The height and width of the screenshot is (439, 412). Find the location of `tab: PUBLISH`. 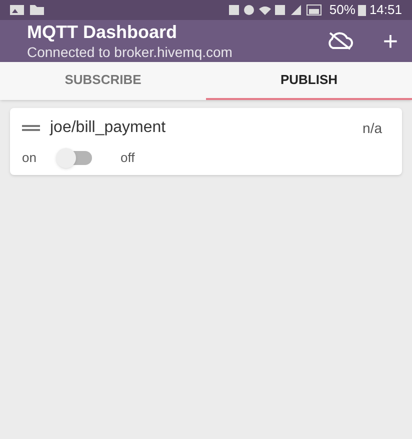

tab: PUBLISH is located at coordinates (309, 81).